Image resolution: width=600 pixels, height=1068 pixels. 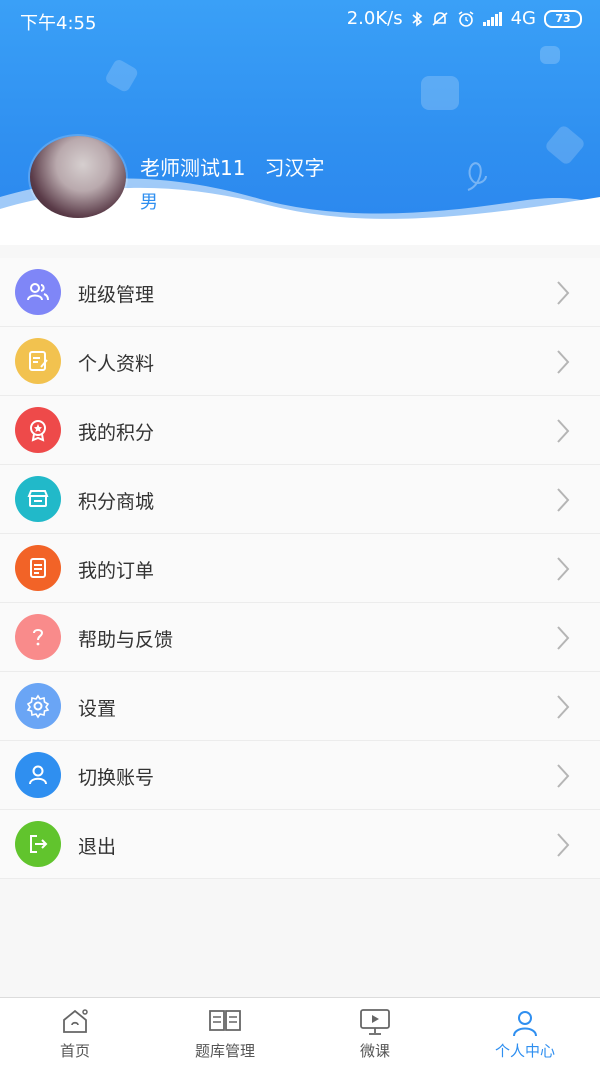 What do you see at coordinates (550, 55) in the screenshot?
I see `decor-small-square` at bounding box center [550, 55].